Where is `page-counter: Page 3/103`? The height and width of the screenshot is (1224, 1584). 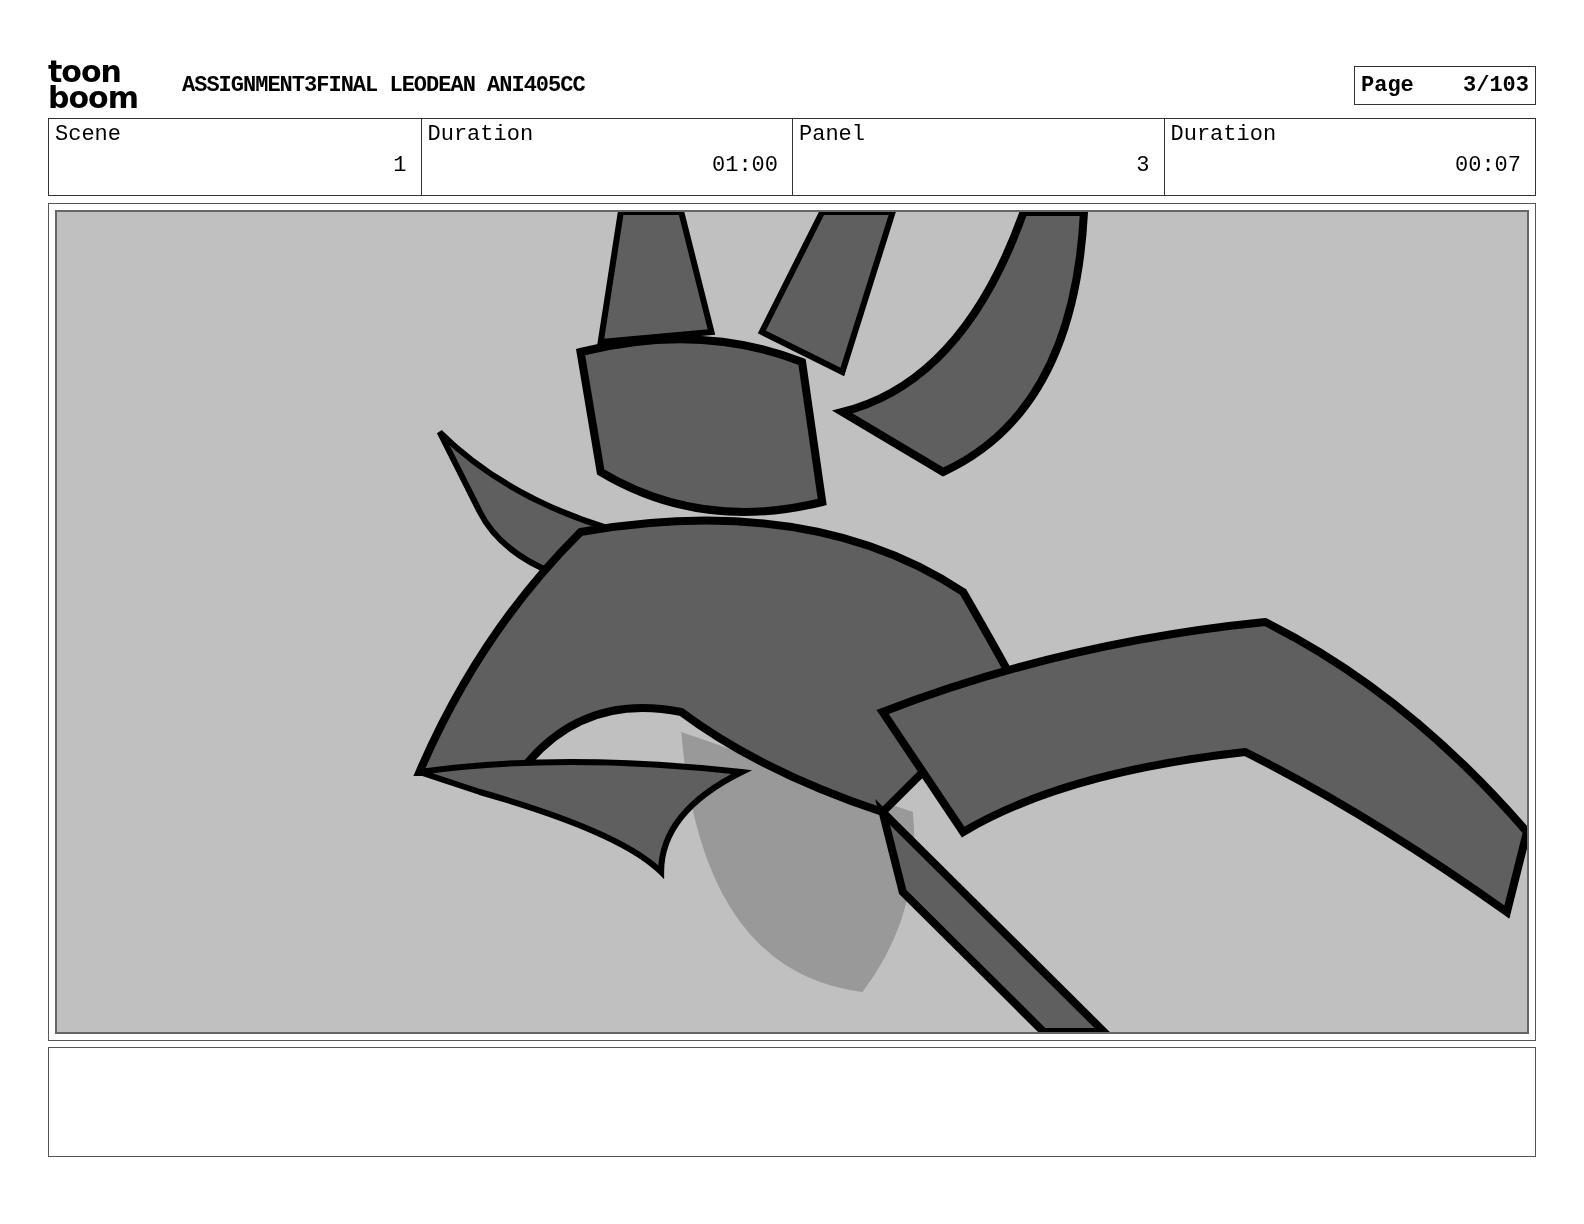 page-counter: Page 3/103 is located at coordinates (1445, 85).